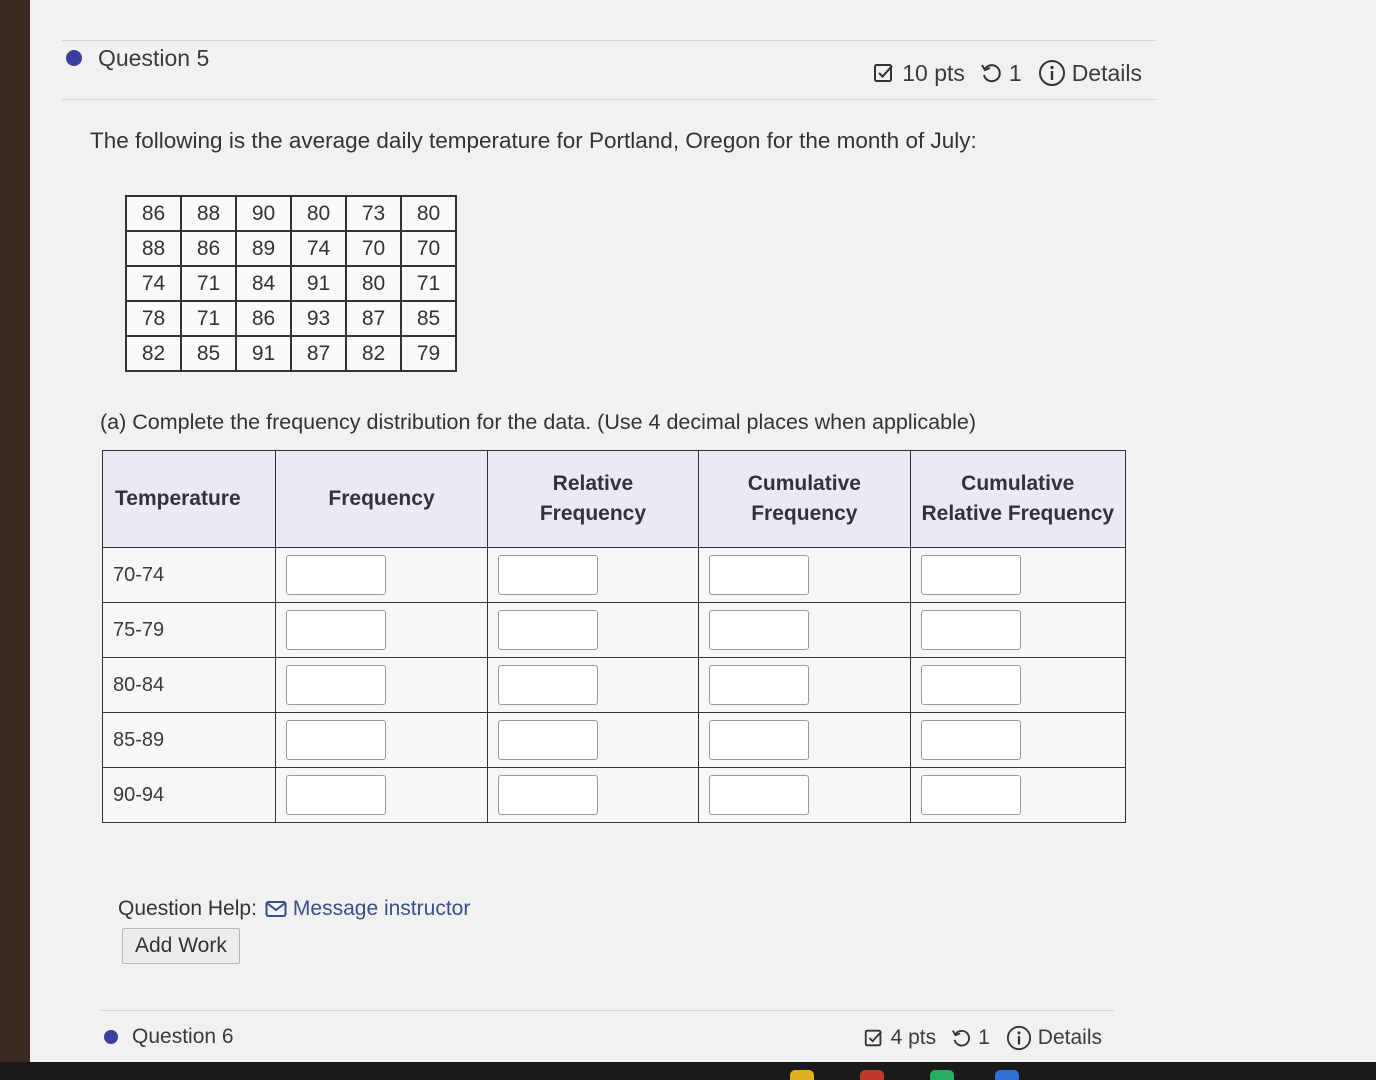  What do you see at coordinates (263, 353) in the screenshot?
I see `data-cell: 91` at bounding box center [263, 353].